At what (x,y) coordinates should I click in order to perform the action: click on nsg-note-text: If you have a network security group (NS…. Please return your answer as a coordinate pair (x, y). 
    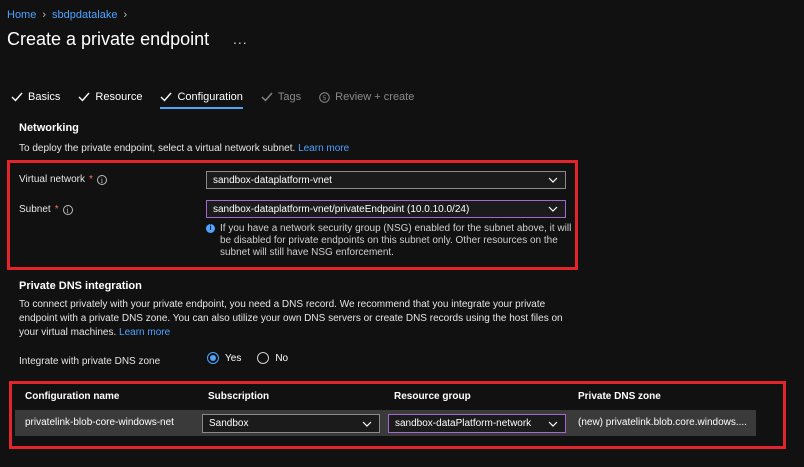
    Looking at the image, I should click on (396, 240).